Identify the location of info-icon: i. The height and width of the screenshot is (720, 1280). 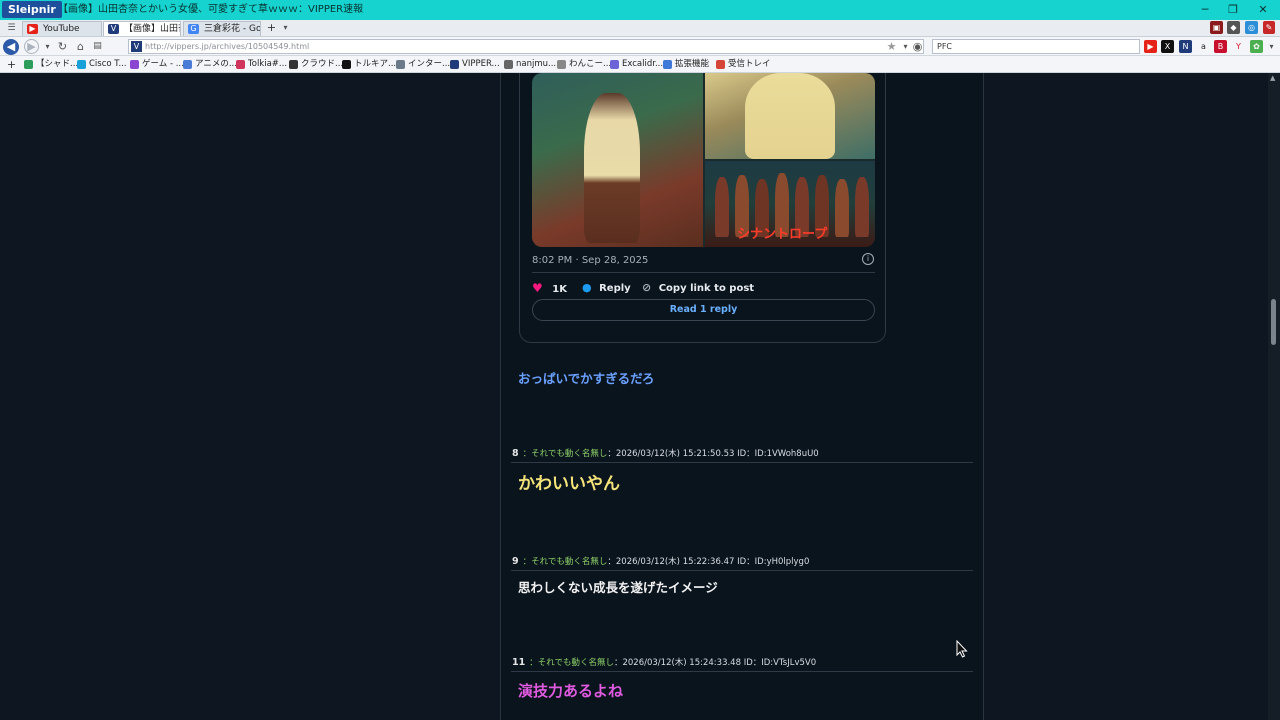
(868, 259).